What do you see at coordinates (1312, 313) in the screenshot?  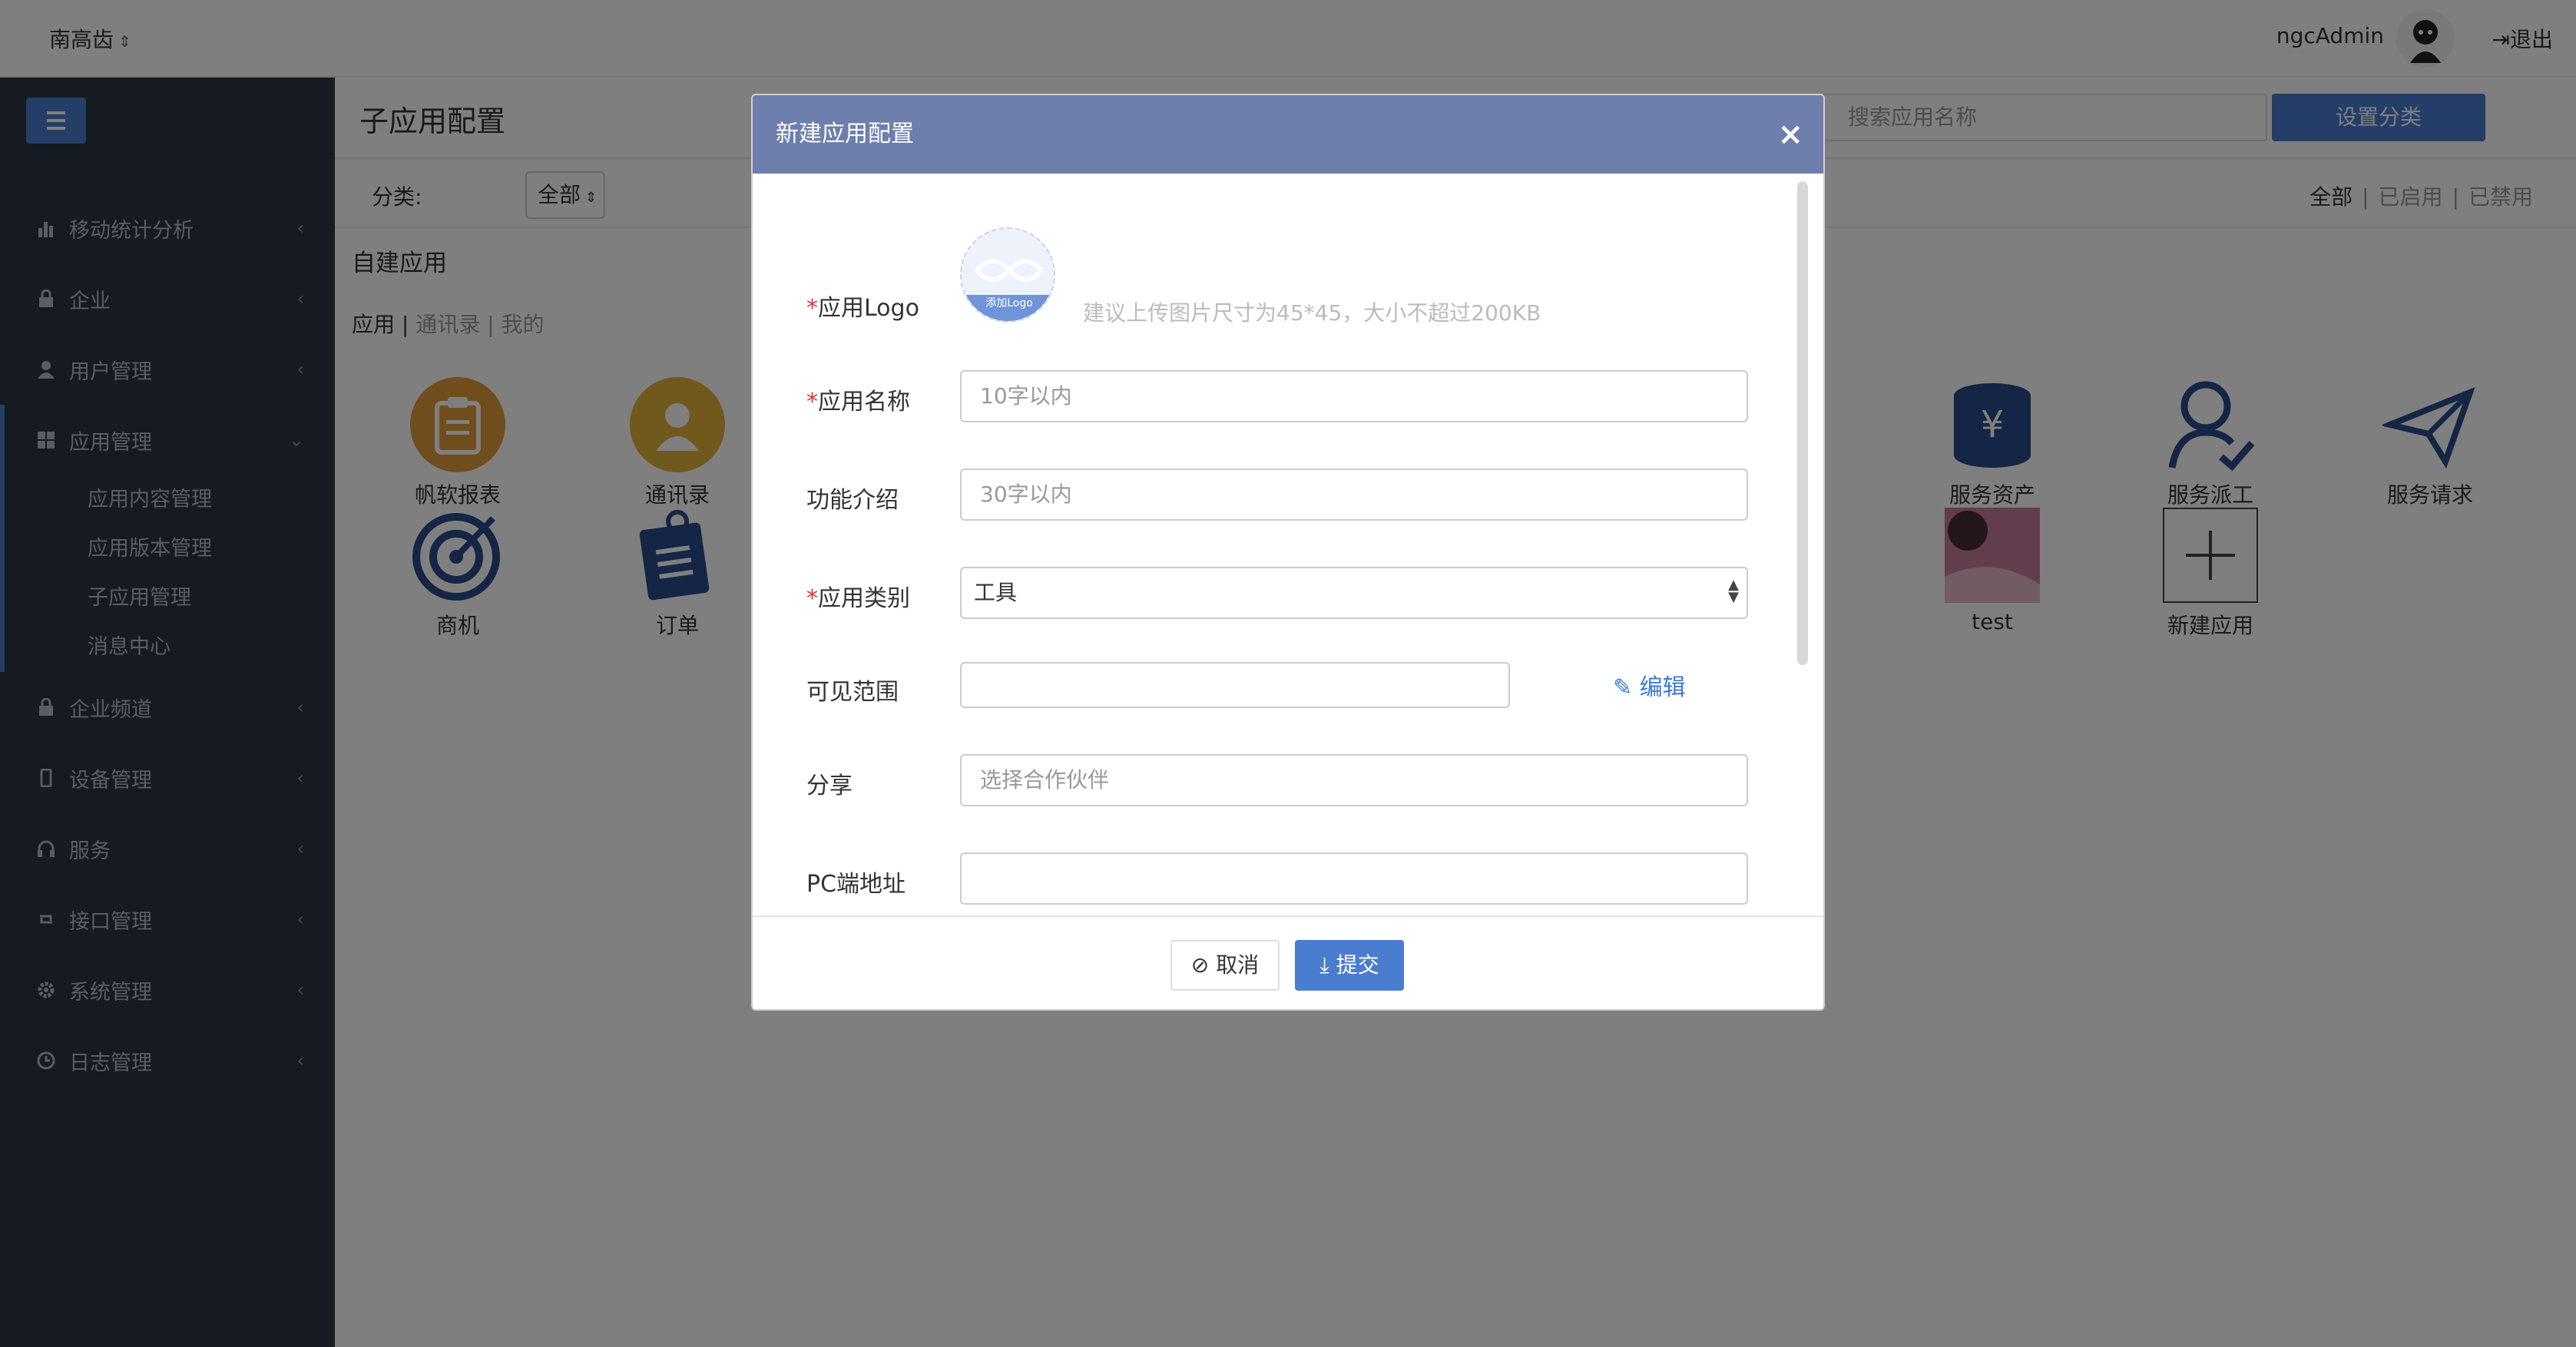 I see `logo-hint: 建议上传图片尺寸为45*45，大小不超过200KB` at bounding box center [1312, 313].